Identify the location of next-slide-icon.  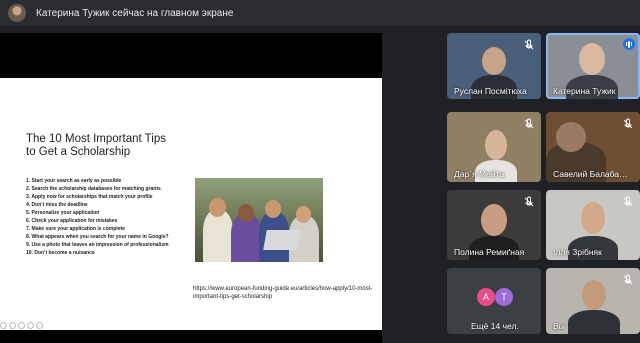
(12, 325).